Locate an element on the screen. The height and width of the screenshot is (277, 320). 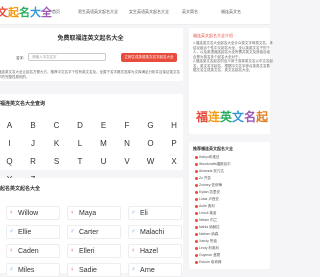
nav-short-names: 英文简名 is located at coordinates (190, 12).